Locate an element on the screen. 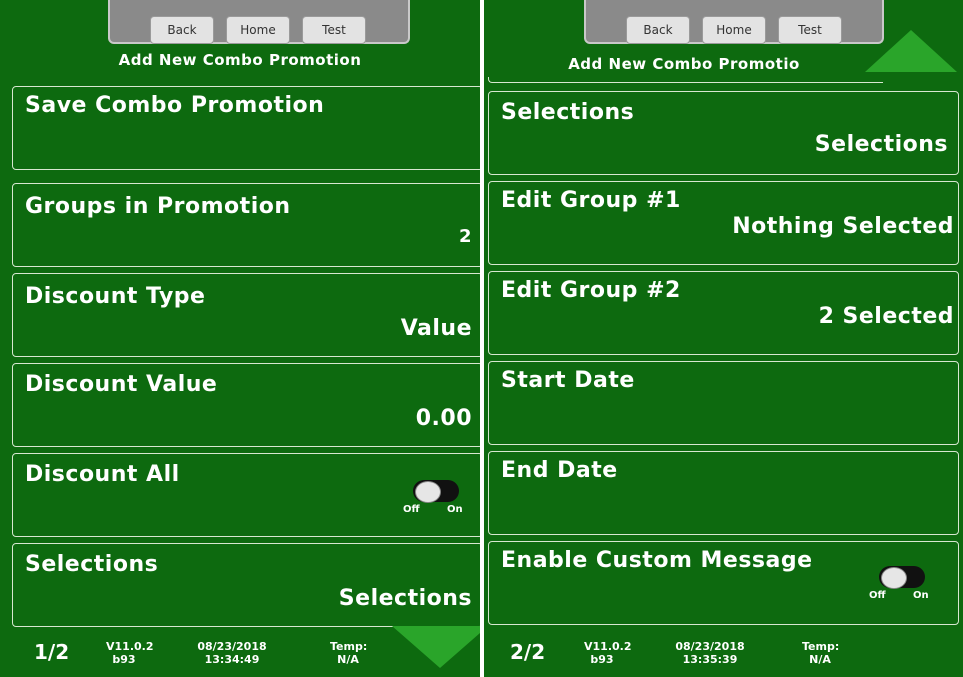 The width and height of the screenshot is (963, 677). tile-label: Discount Type is located at coordinates (115, 296).